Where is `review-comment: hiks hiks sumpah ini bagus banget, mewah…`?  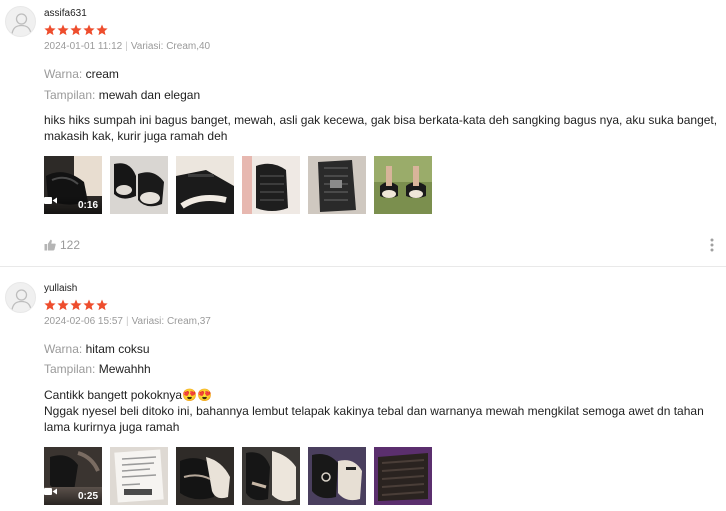 review-comment: hiks hiks sumpah ini bagus banget, mewah… is located at coordinates (382, 128).